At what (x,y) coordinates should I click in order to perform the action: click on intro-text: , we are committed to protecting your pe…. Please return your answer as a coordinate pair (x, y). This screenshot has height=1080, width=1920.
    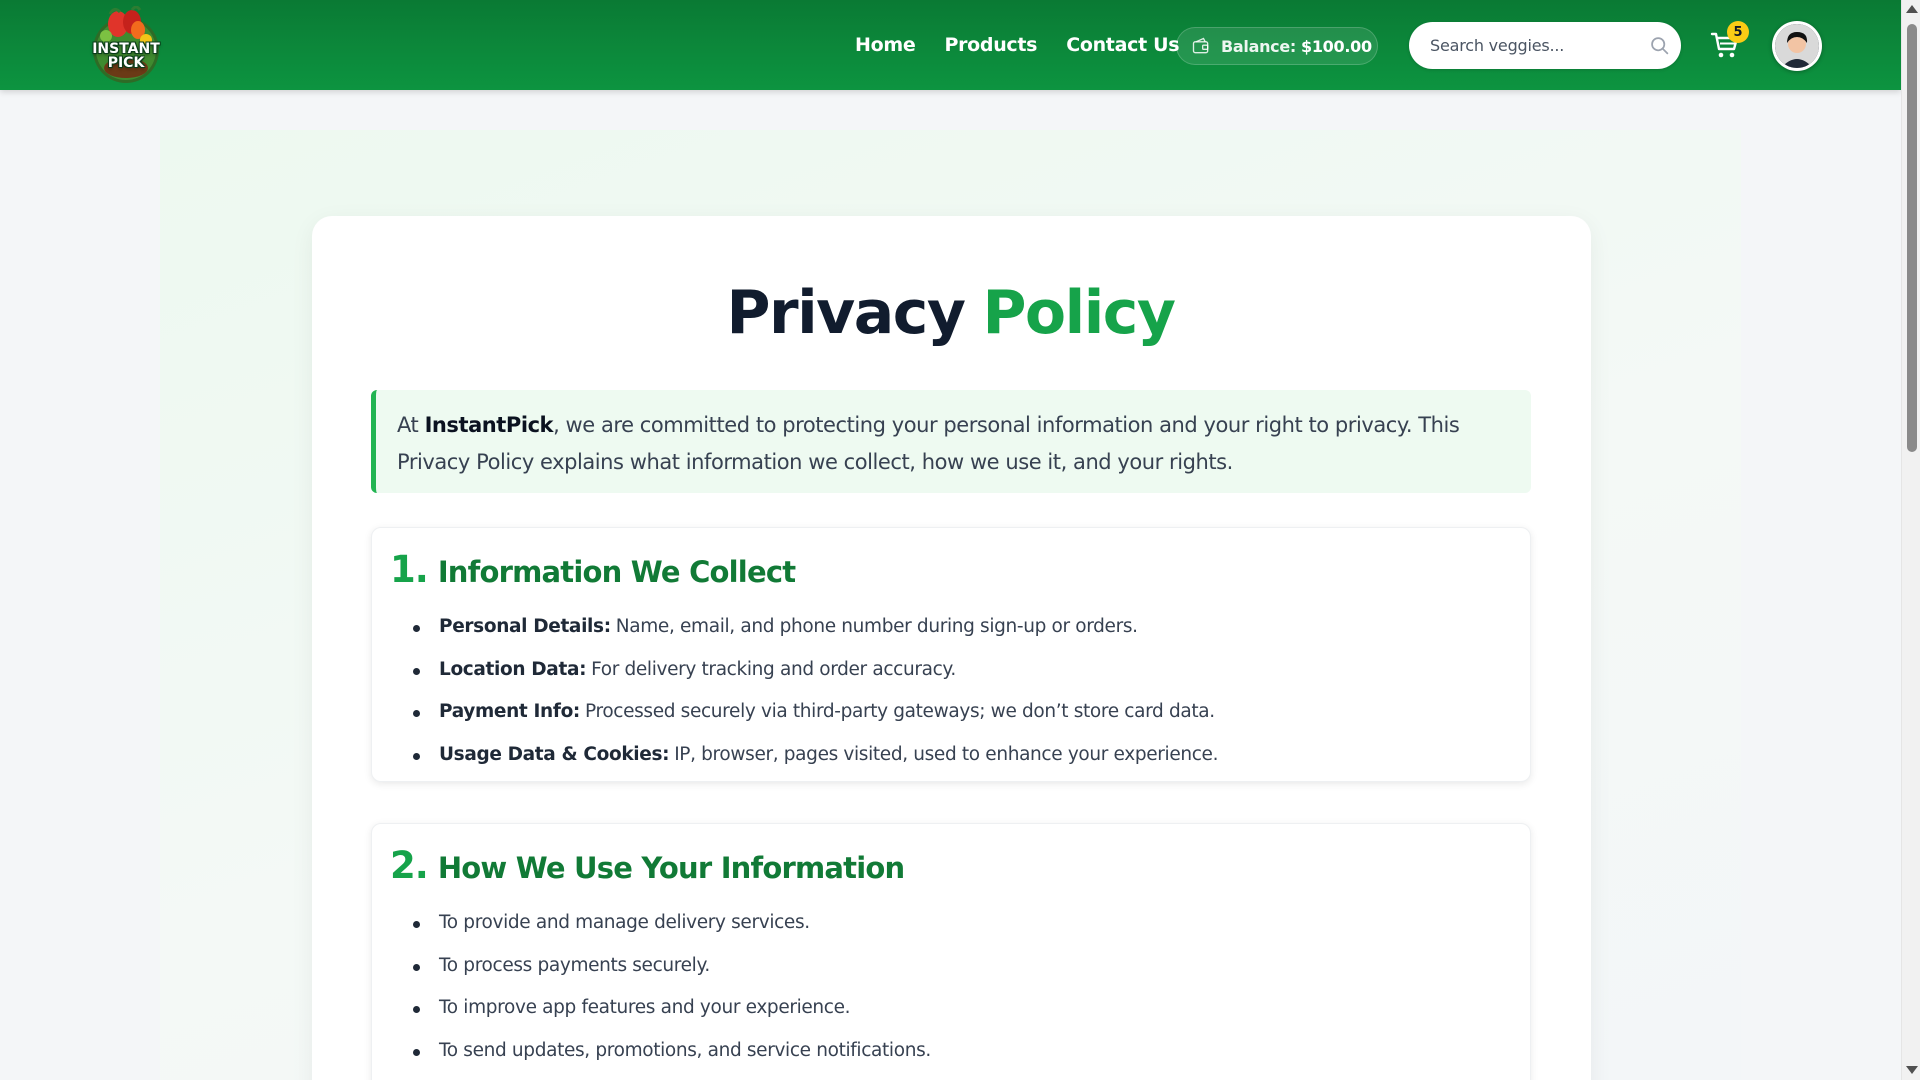
    Looking at the image, I should click on (928, 443).